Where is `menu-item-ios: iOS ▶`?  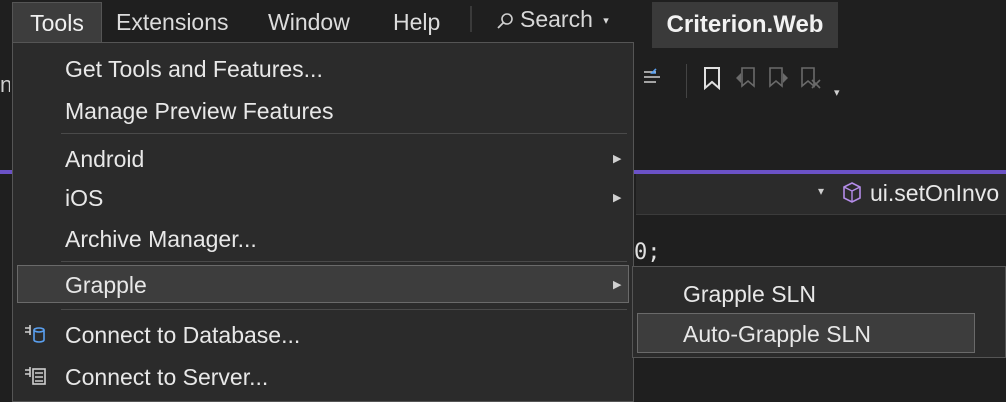
menu-item-ios: iOS ▶ is located at coordinates (323, 197).